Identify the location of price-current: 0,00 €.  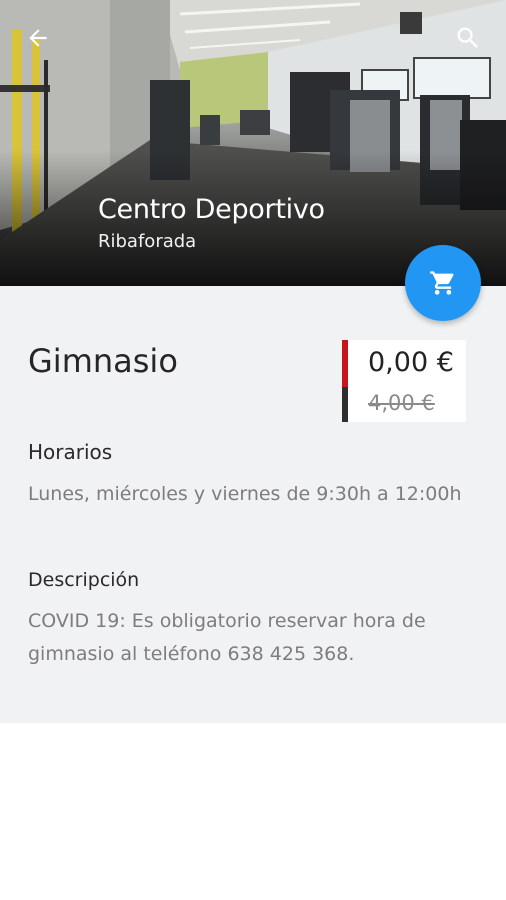
(411, 362).